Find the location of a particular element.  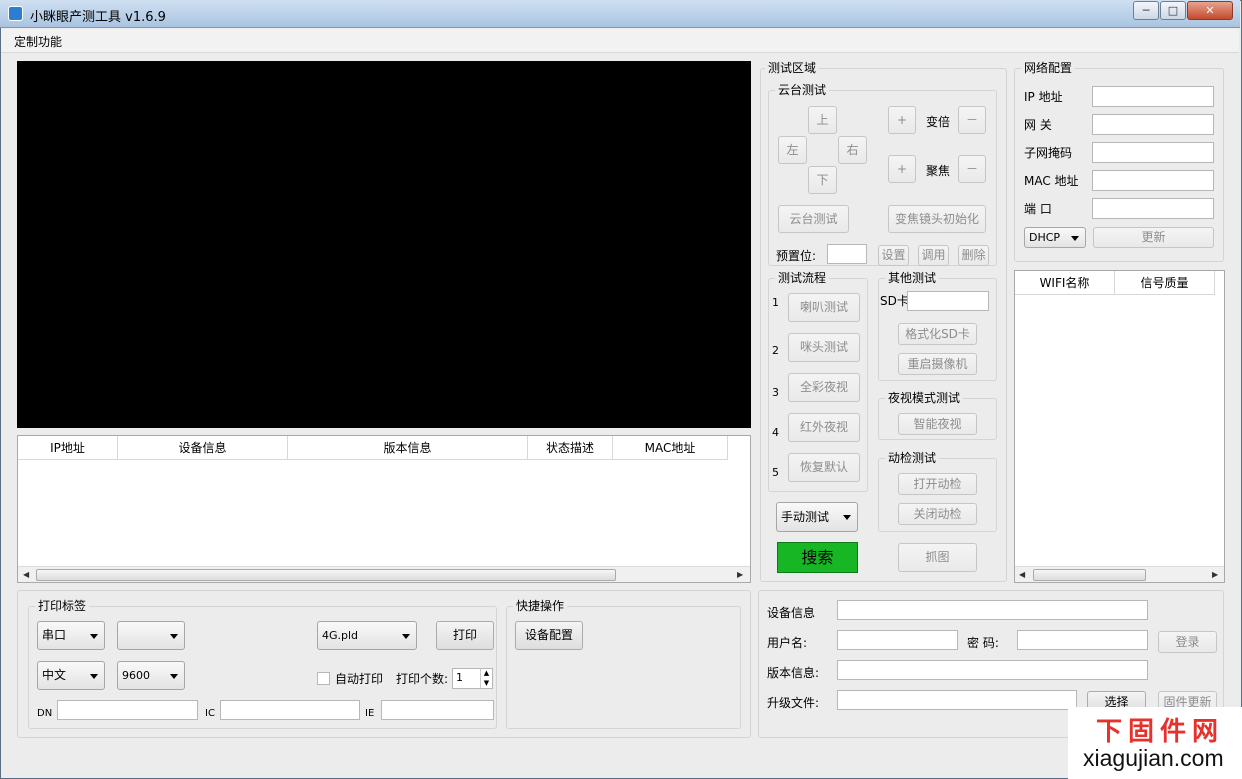

ptz-down-button: 下 is located at coordinates (822, 180).